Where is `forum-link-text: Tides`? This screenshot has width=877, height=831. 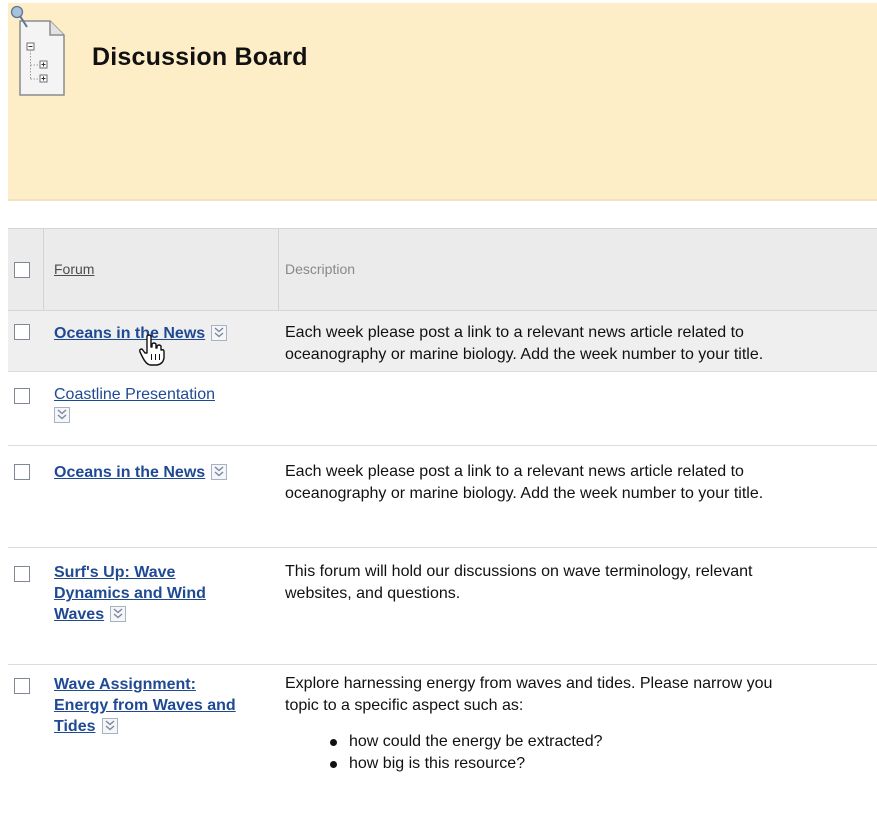
forum-link-text: Tides is located at coordinates (75, 726).